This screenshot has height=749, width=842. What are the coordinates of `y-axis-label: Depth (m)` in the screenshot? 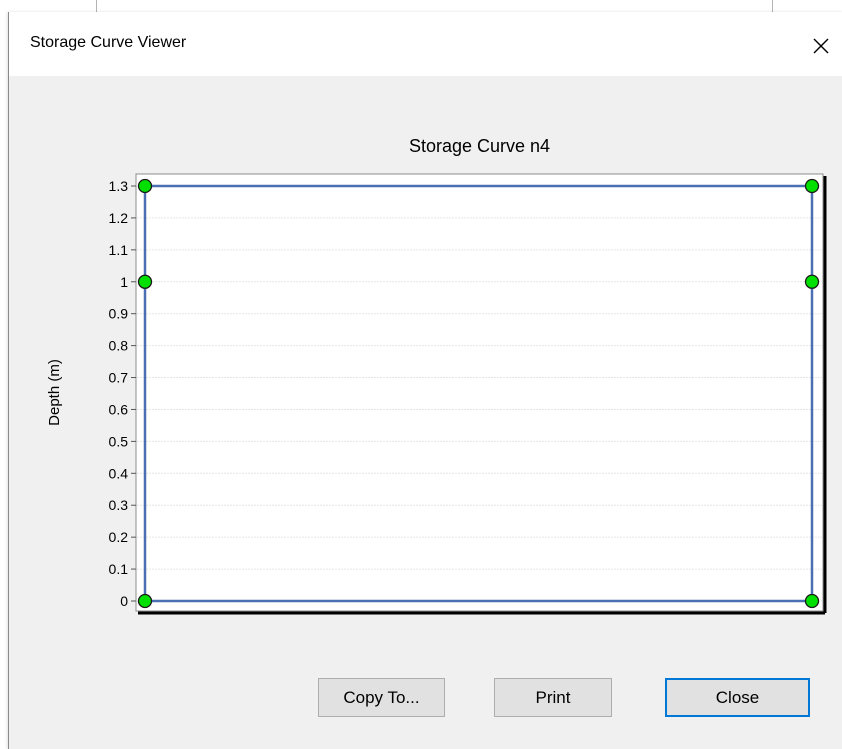 It's located at (54, 392).